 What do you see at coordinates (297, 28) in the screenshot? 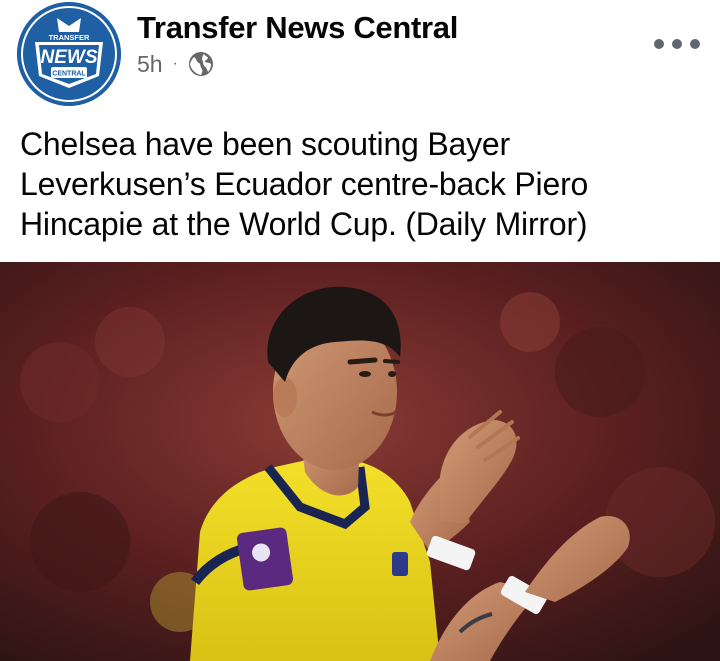
I see `page-name-link: Transfer News Central` at bounding box center [297, 28].